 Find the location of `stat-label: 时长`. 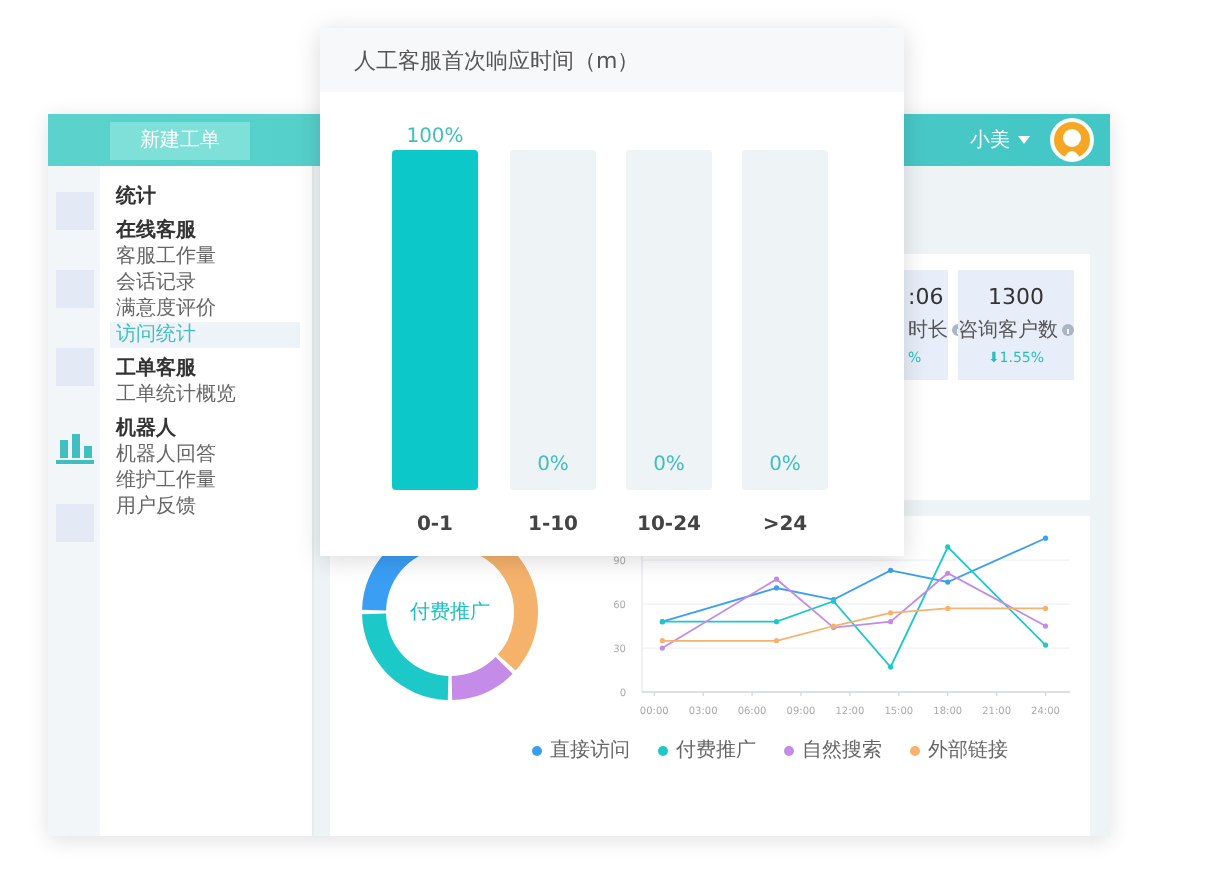

stat-label: 时长 is located at coordinates (928, 330).